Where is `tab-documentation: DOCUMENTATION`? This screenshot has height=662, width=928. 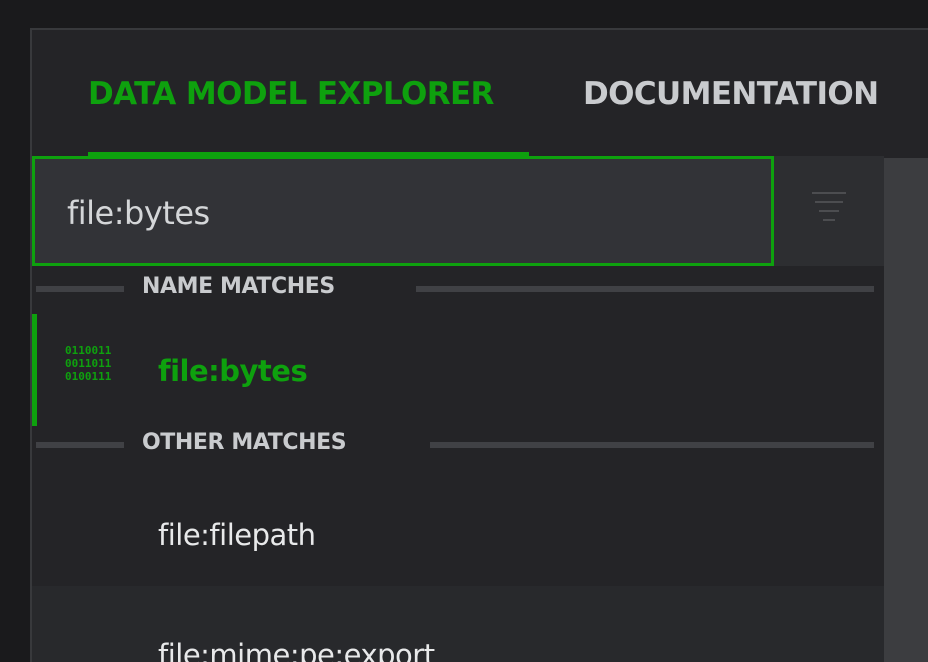
tab-documentation: DOCUMENTATION is located at coordinates (731, 116).